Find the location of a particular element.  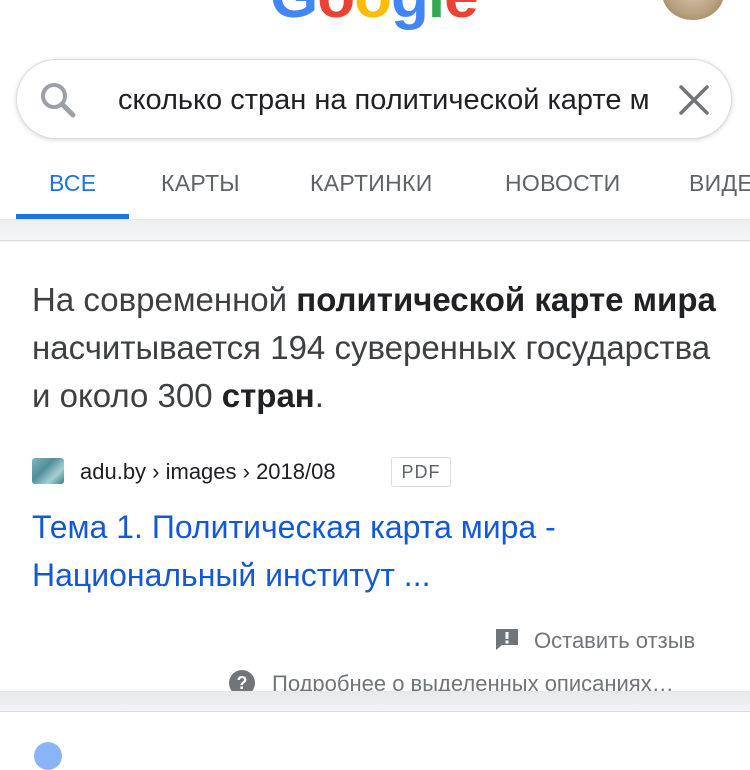

search-tabs: ВСЕ КАРТЫ КАРТИНКИ НОВОСТИ ВИДЕО is located at coordinates (375, 185).